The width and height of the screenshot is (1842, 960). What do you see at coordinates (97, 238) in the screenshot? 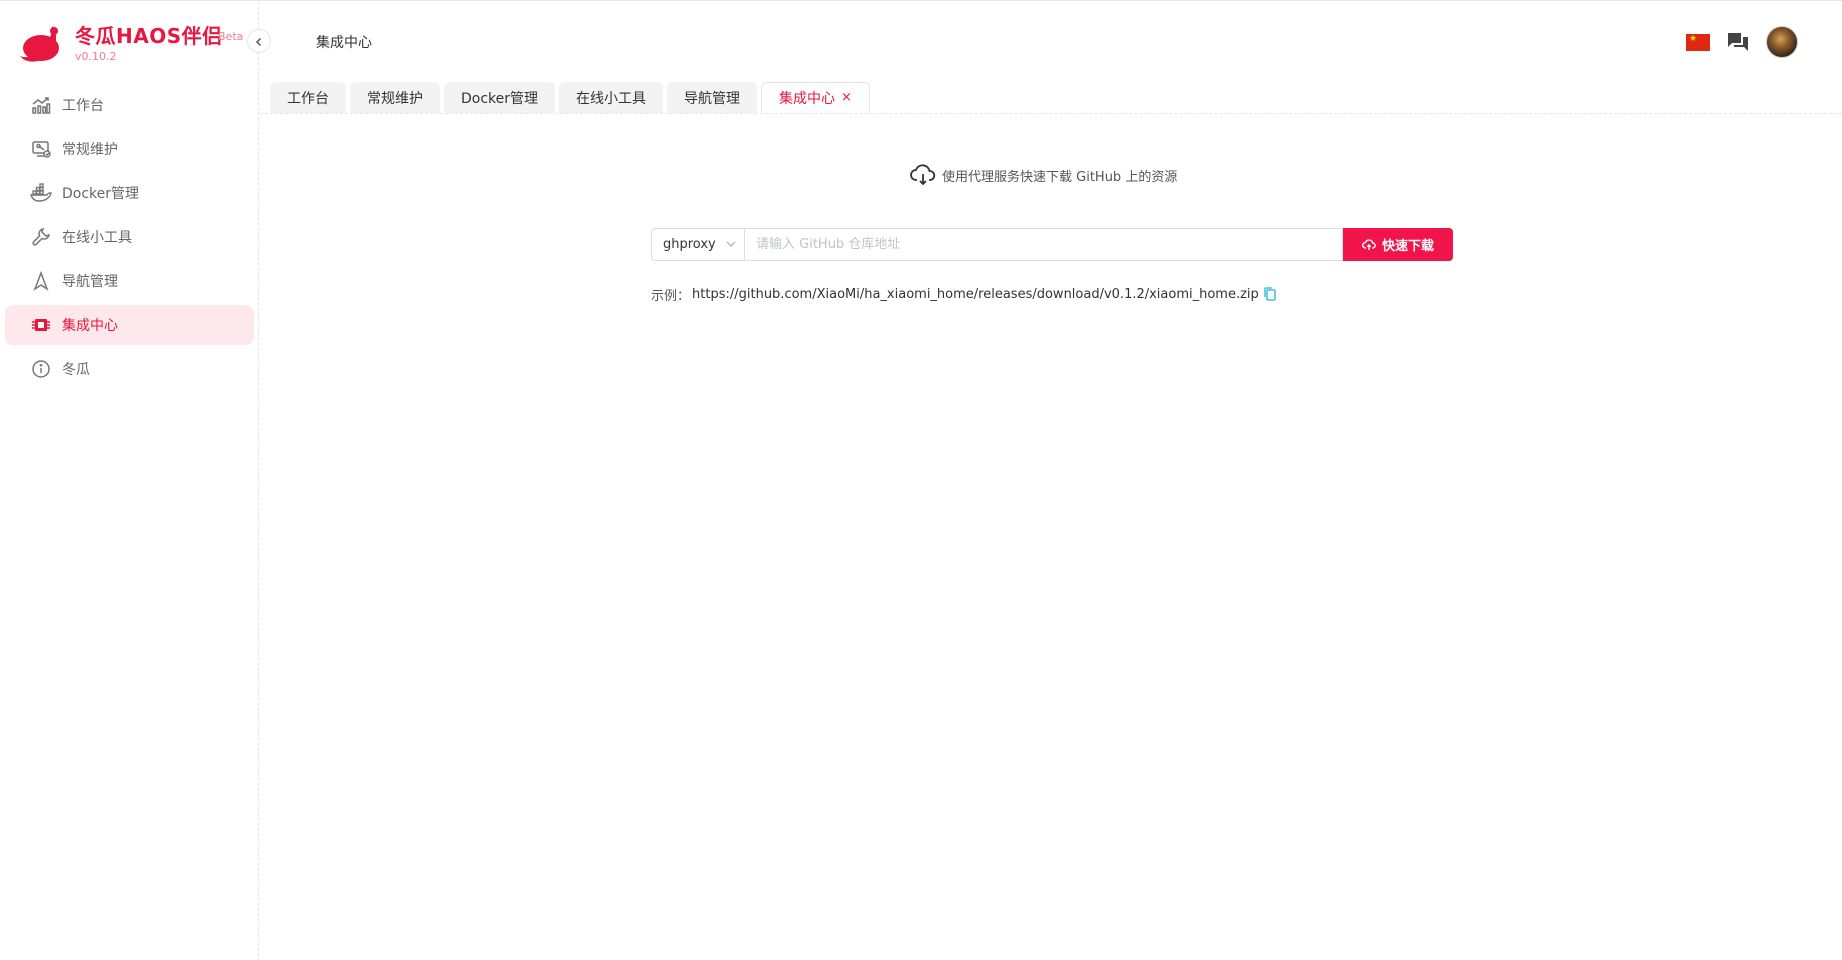
I see `sidebar-item-label: 在线小工具` at bounding box center [97, 238].